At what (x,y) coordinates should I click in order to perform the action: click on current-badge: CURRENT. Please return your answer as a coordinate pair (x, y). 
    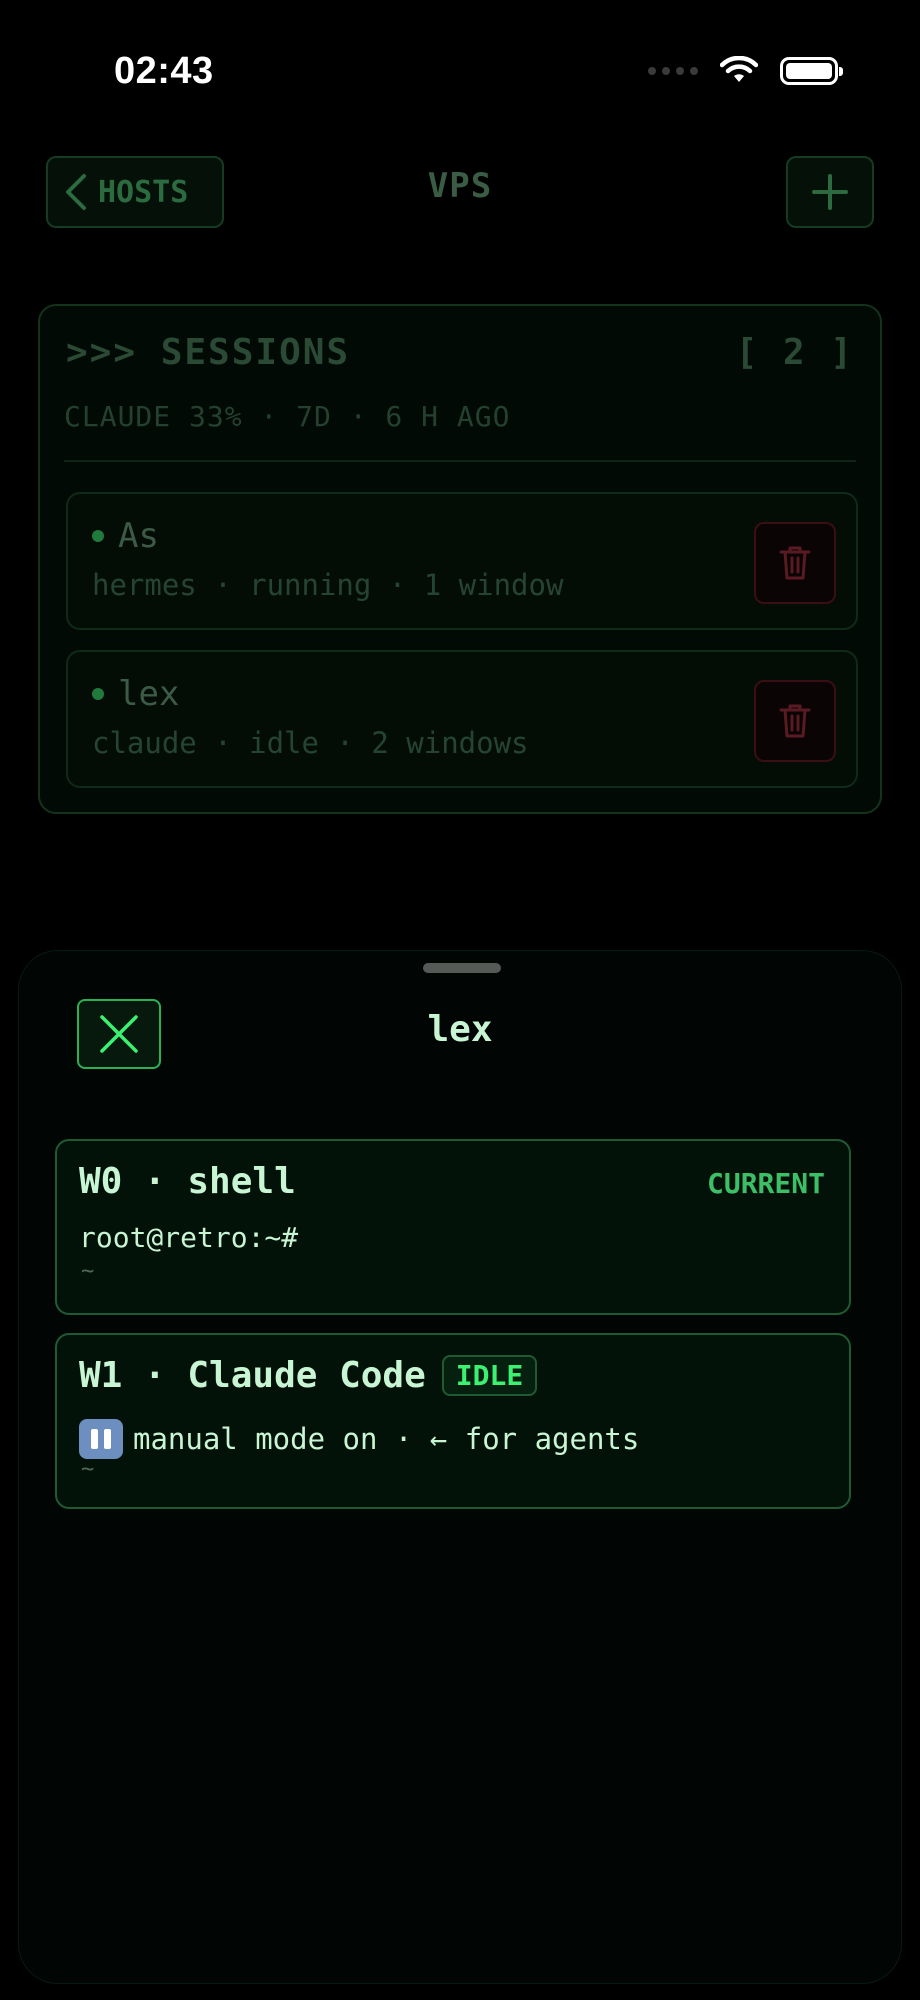
    Looking at the image, I should click on (765, 1183).